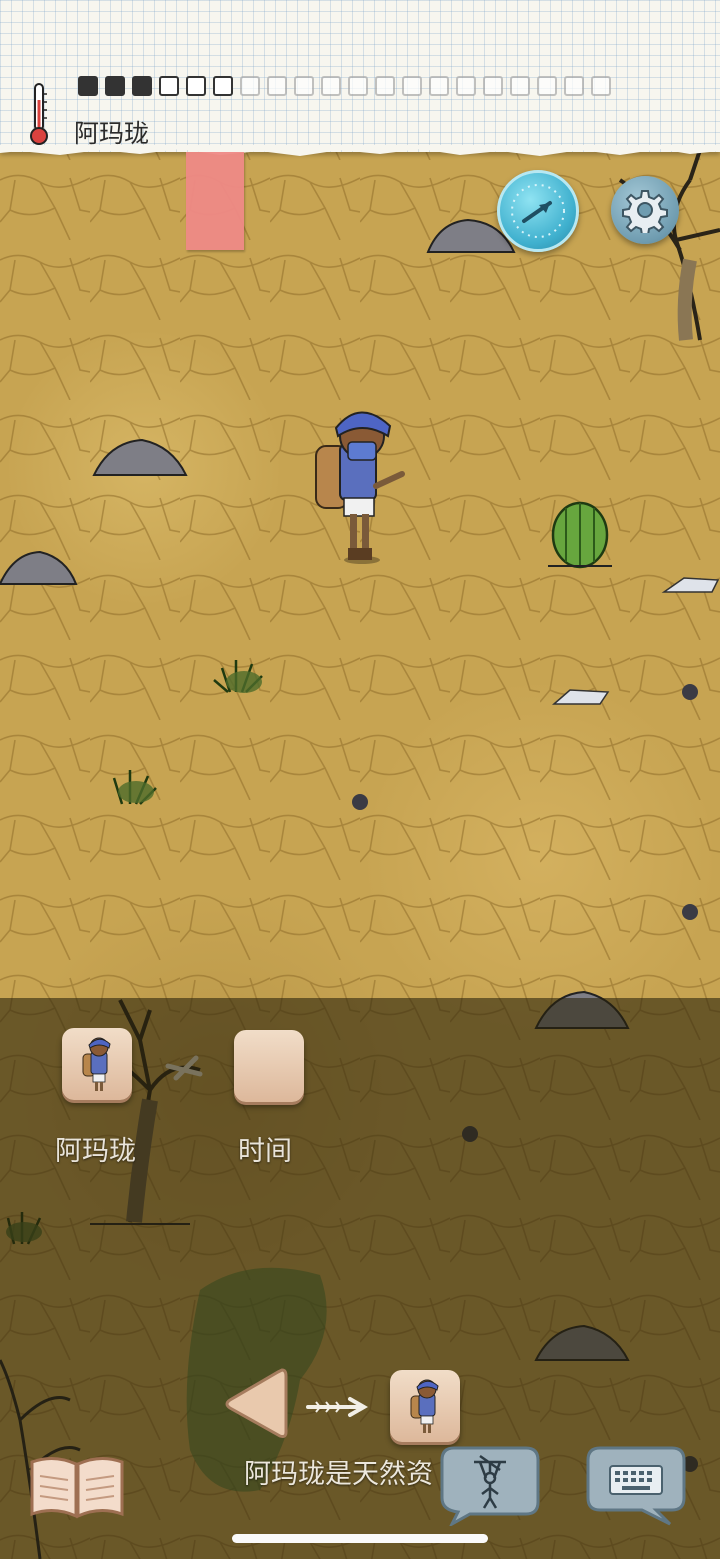  I want to click on compass-icon, so click(538, 211).